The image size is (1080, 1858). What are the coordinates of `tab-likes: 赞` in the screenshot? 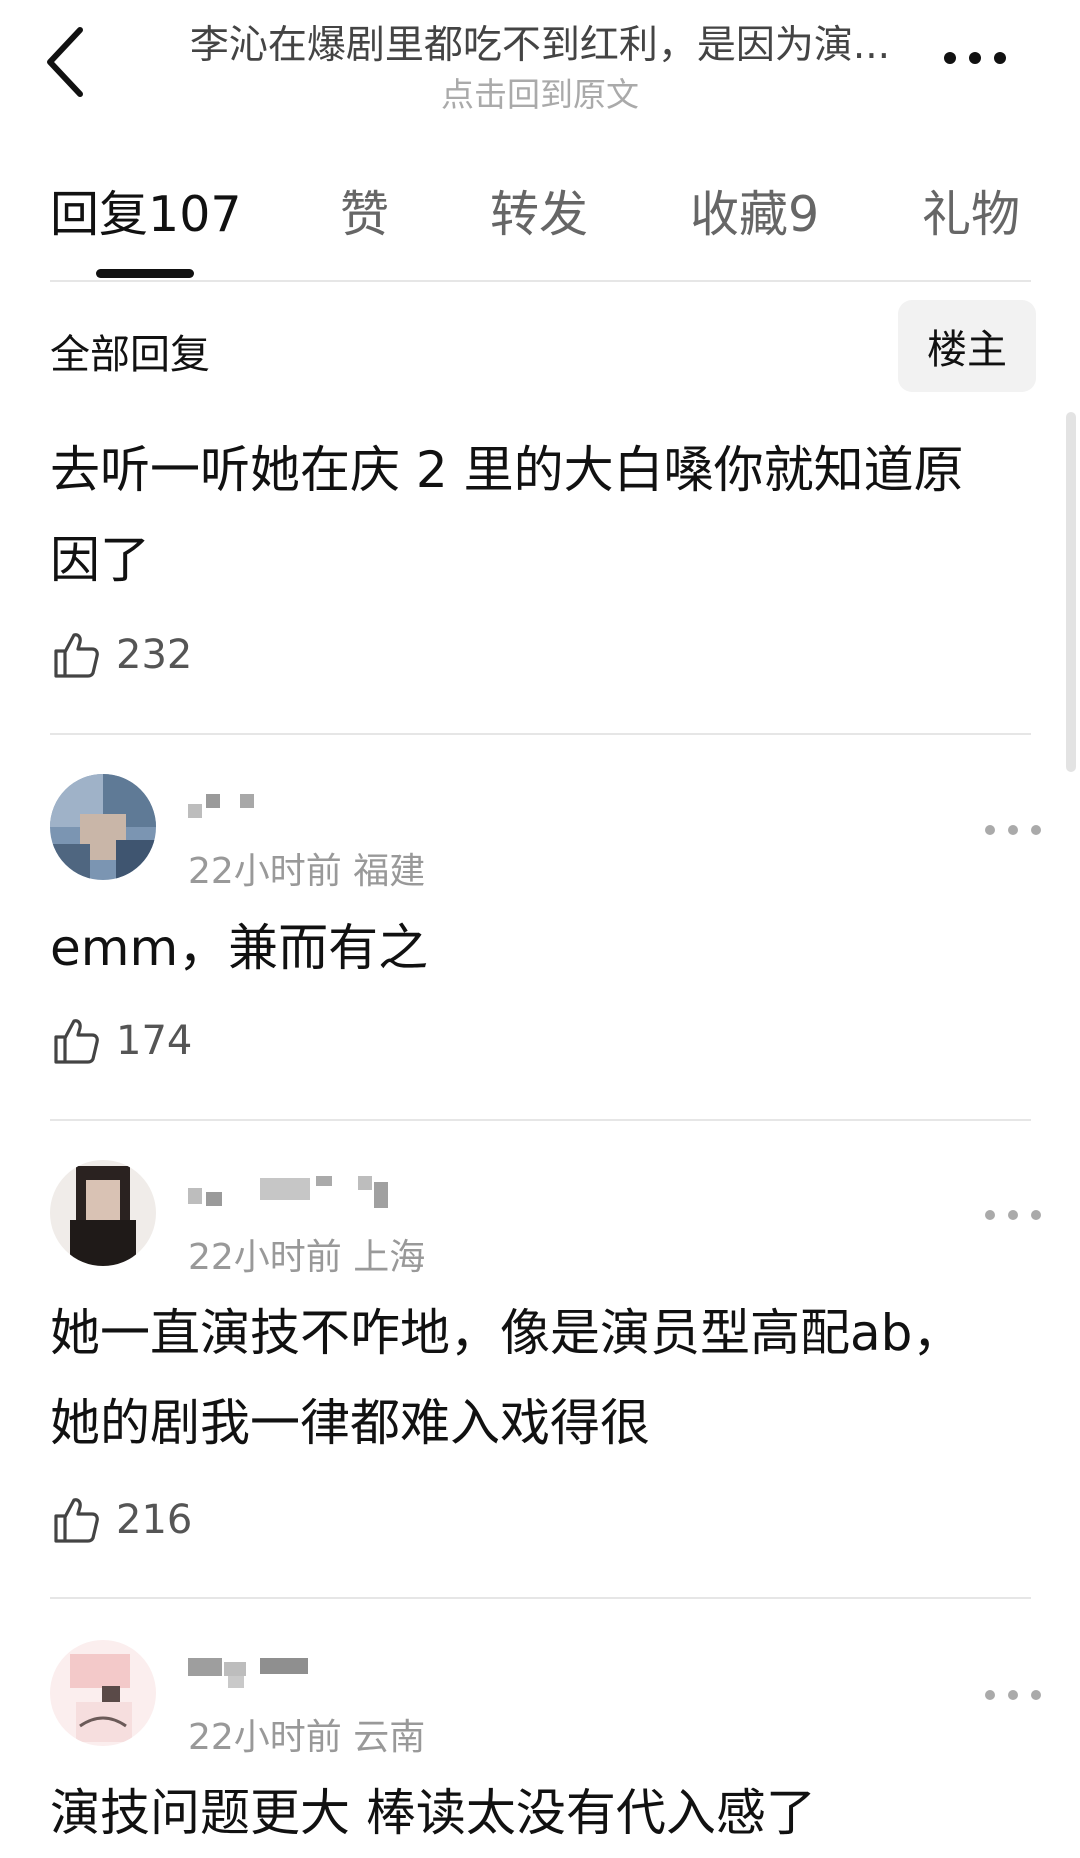 It's located at (364, 210).